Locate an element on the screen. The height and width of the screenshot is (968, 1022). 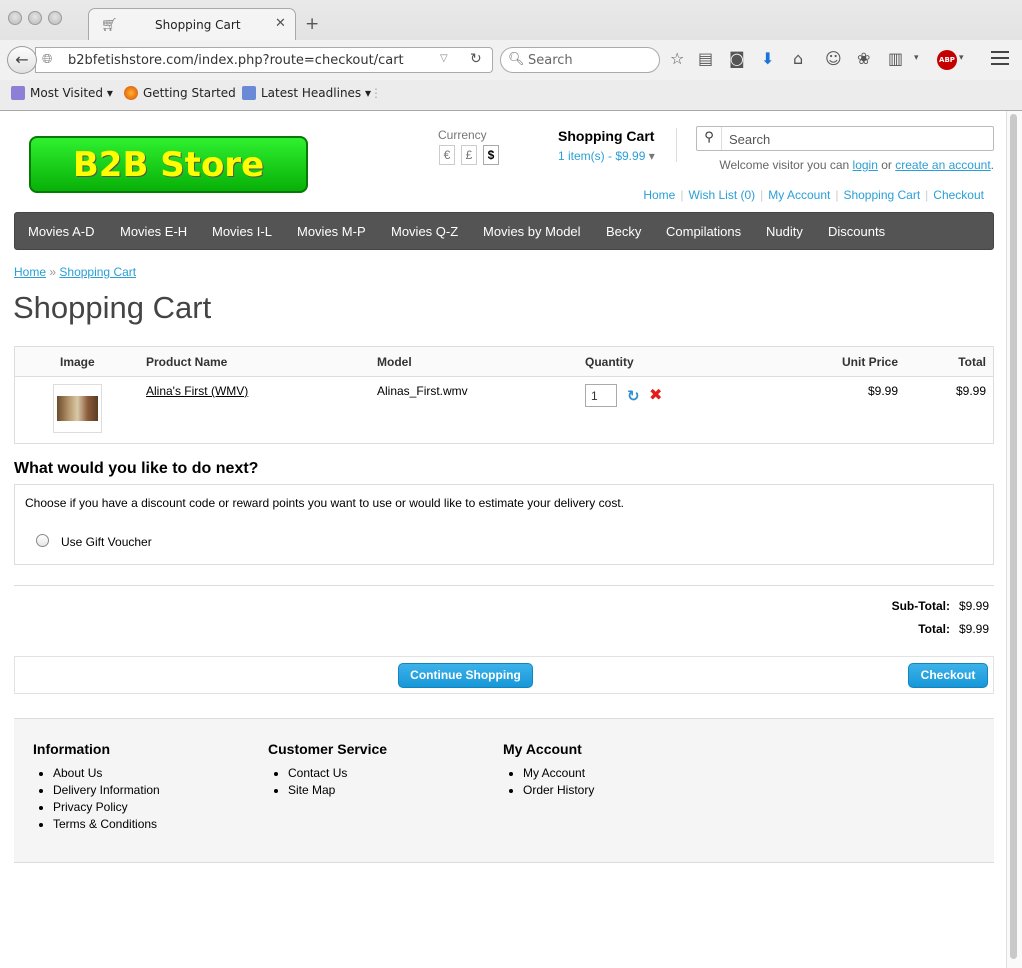
header-image: Image is located at coordinates (77, 362).